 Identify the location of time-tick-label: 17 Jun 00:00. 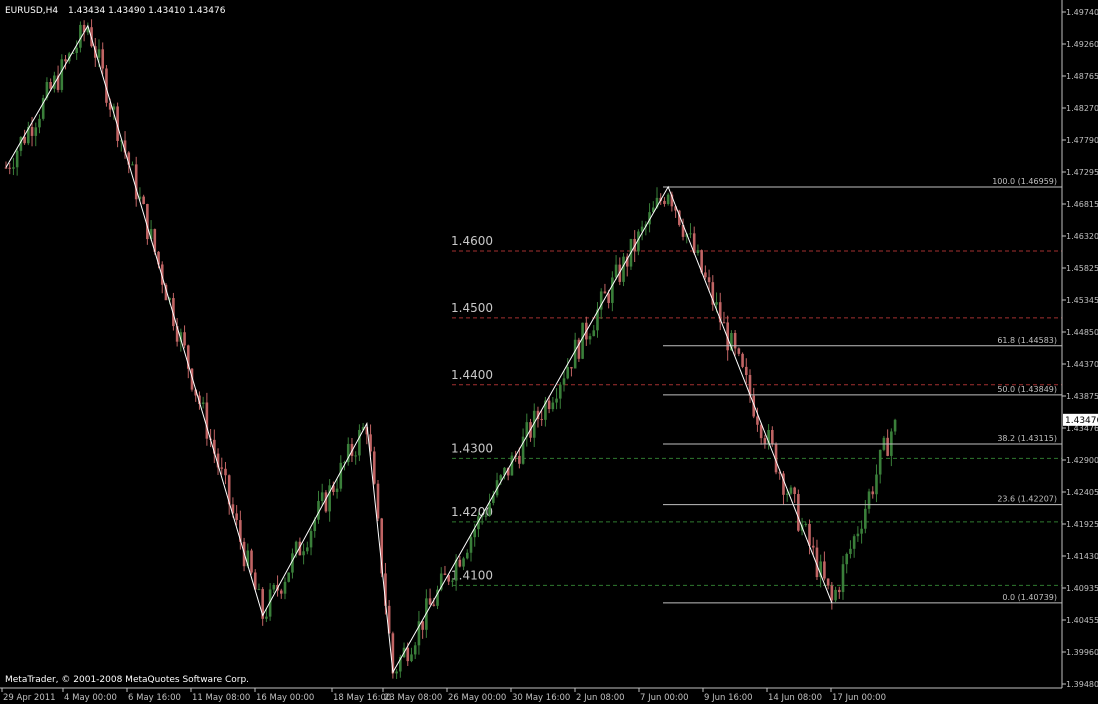
(859, 698).